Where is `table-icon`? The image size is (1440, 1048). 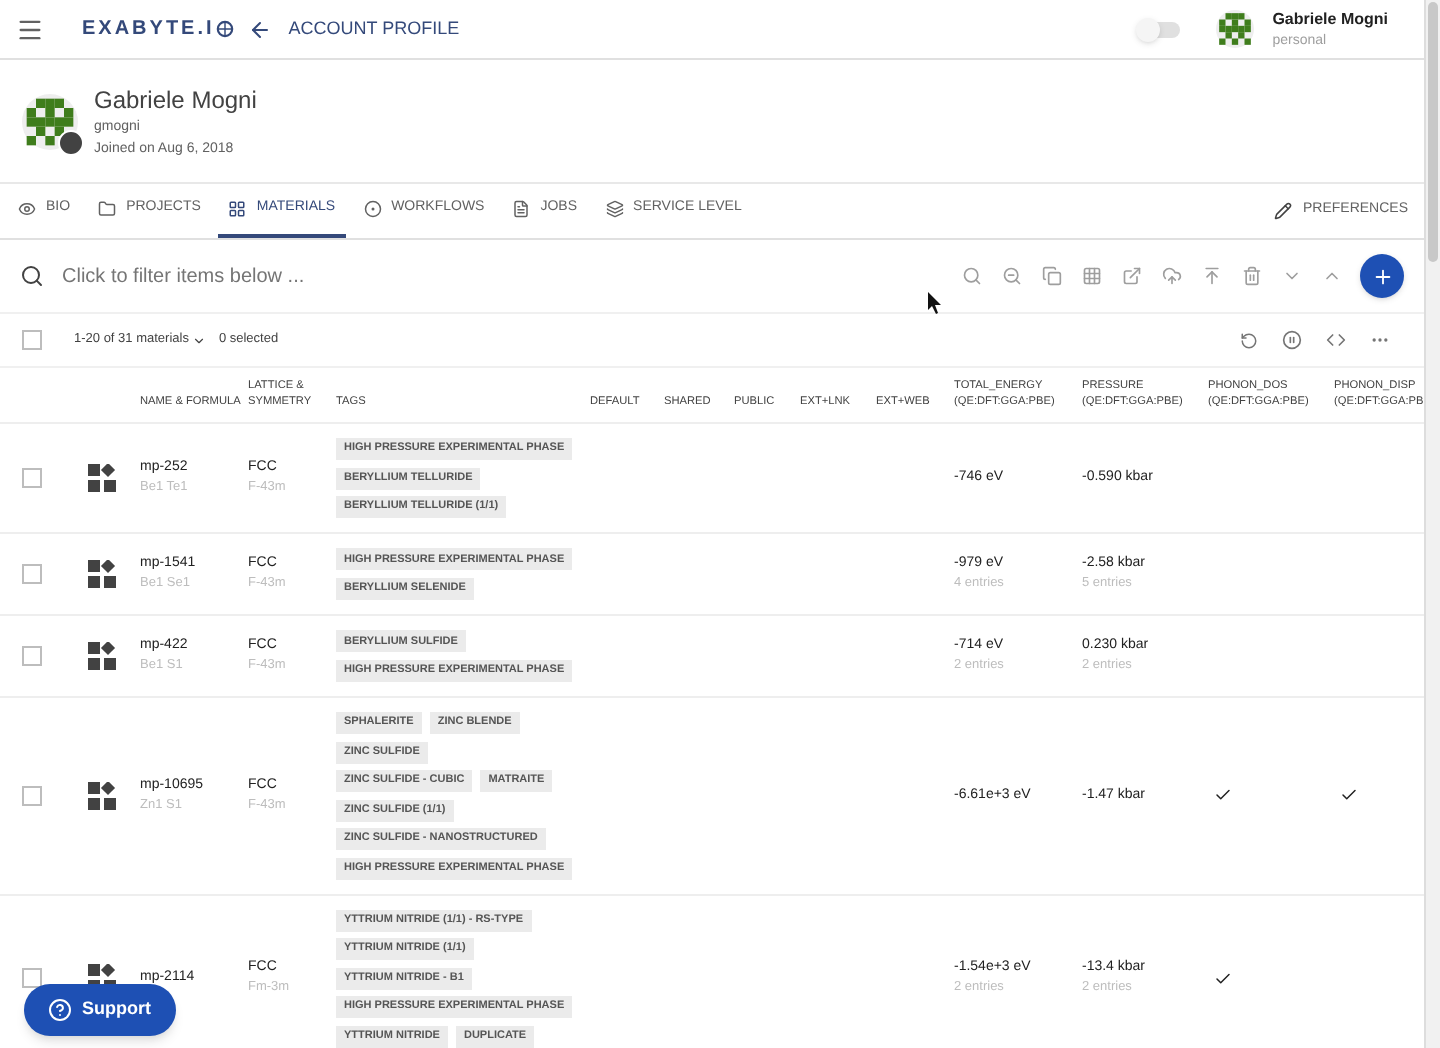
table-icon is located at coordinates (1092, 276).